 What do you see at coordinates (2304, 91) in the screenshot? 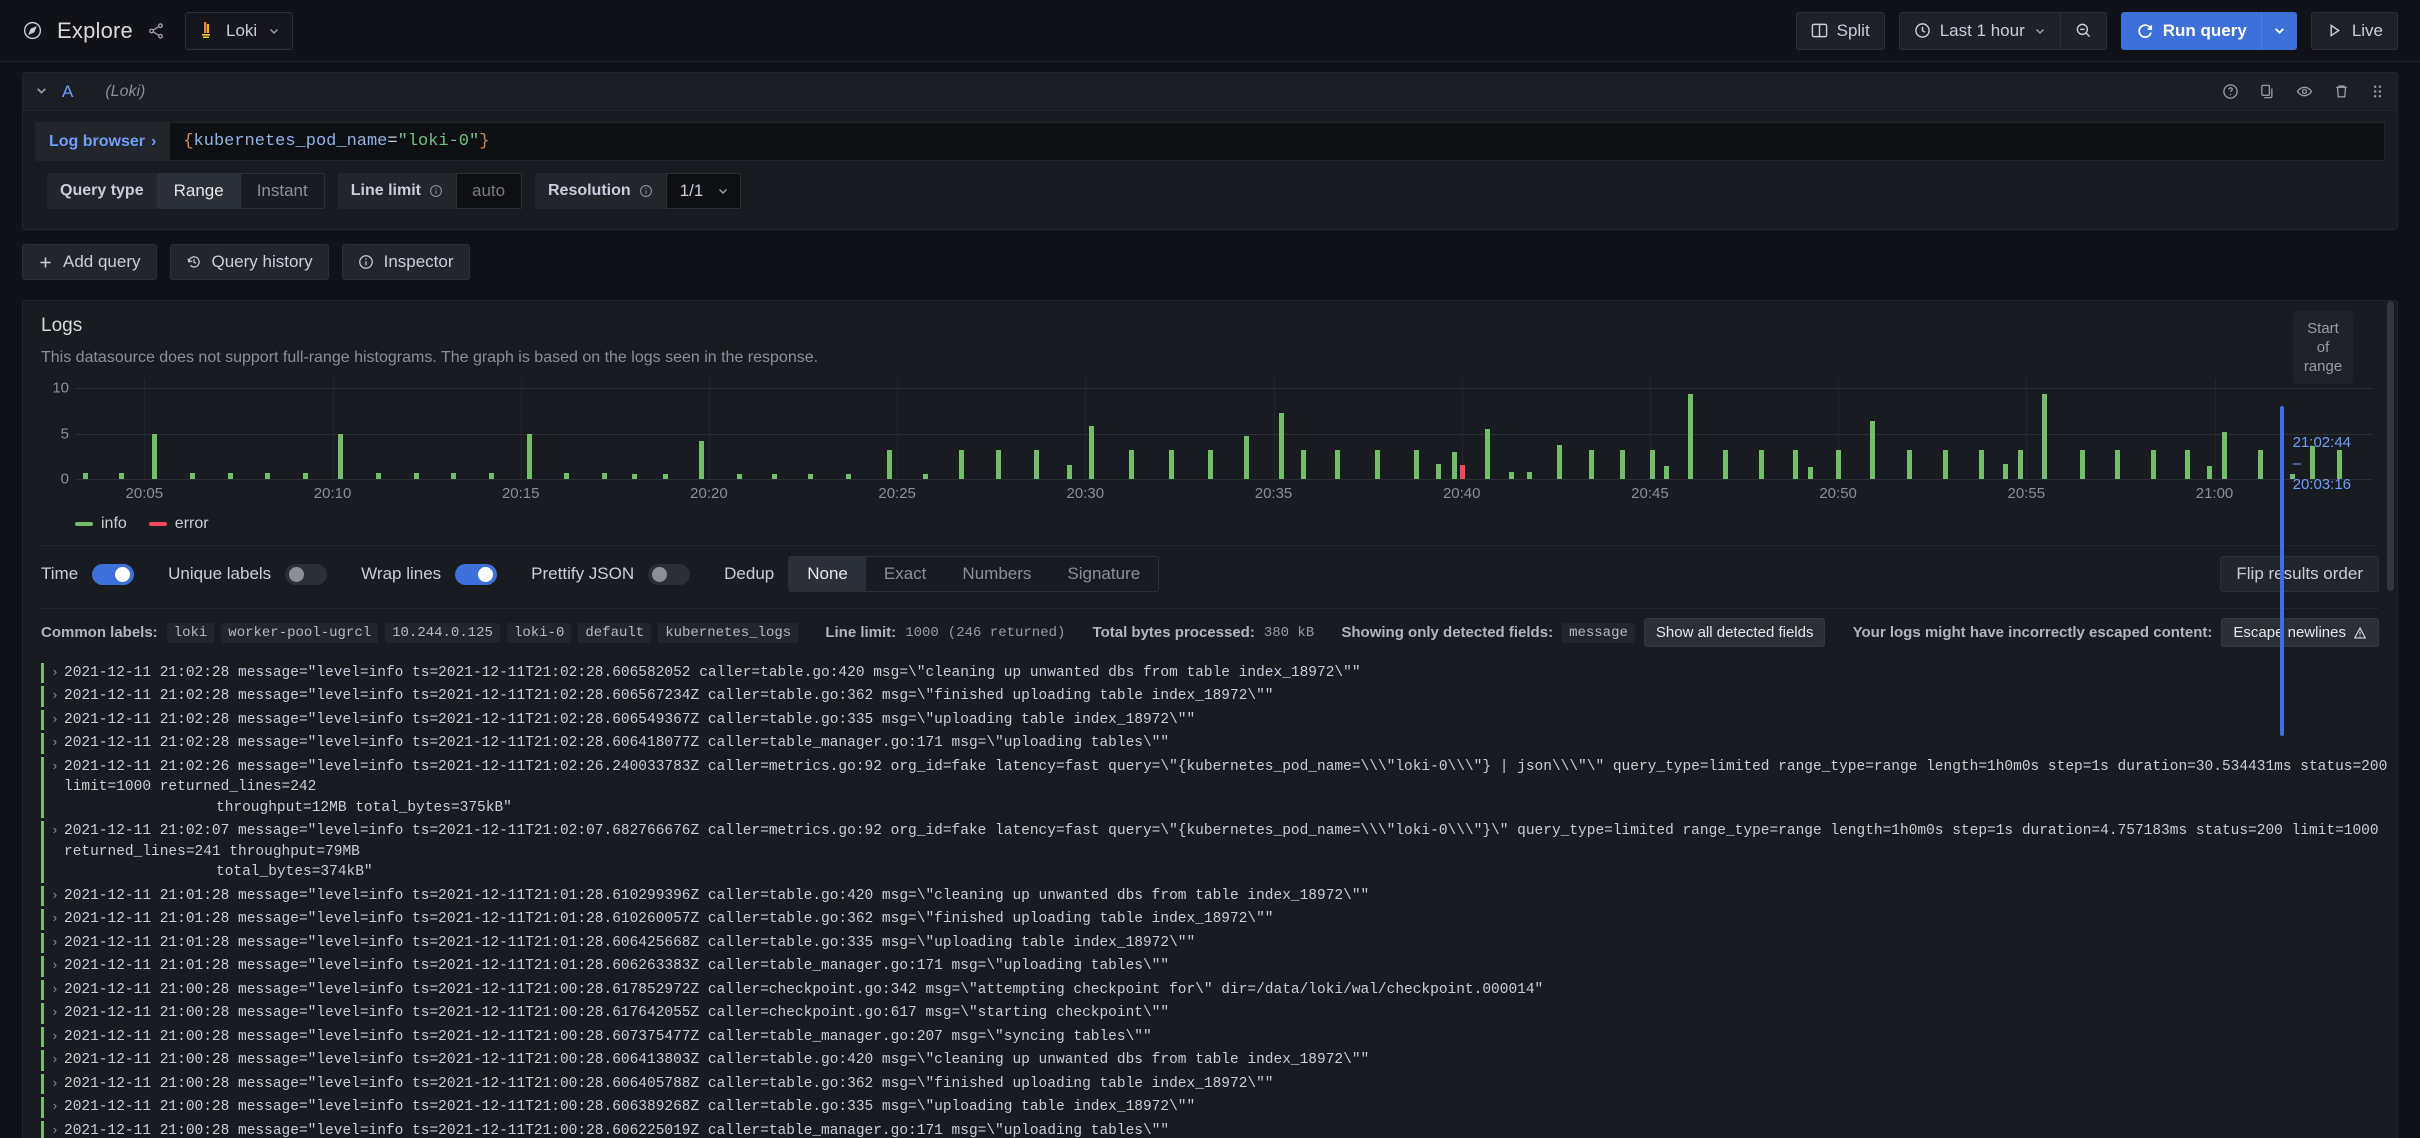
I see `eye-icon` at bounding box center [2304, 91].